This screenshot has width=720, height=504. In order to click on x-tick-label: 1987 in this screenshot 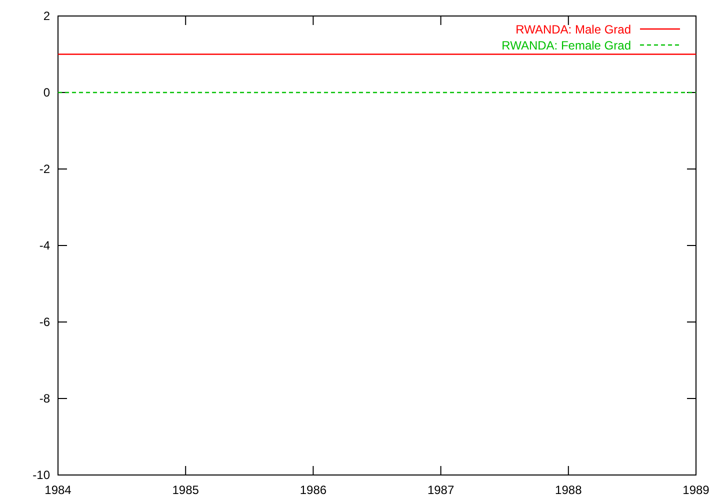, I will do `click(440, 490)`.